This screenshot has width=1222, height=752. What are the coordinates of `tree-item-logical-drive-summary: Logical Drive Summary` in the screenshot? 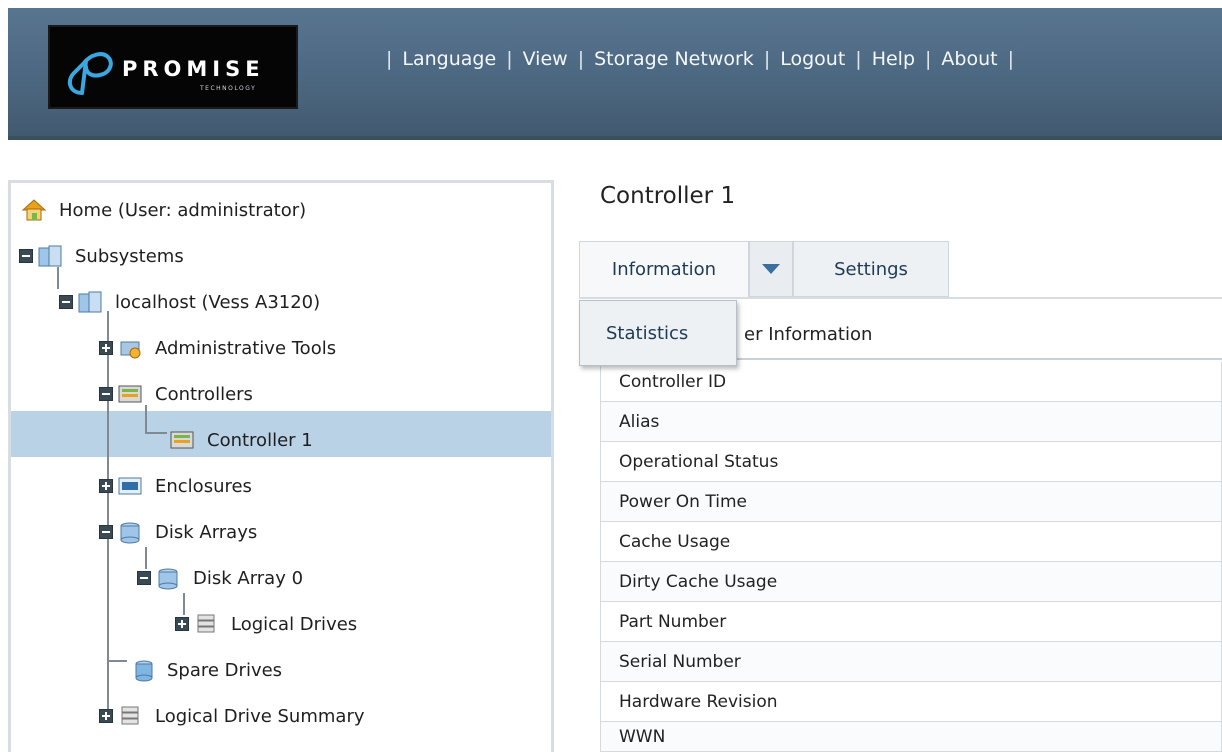 It's located at (232, 716).